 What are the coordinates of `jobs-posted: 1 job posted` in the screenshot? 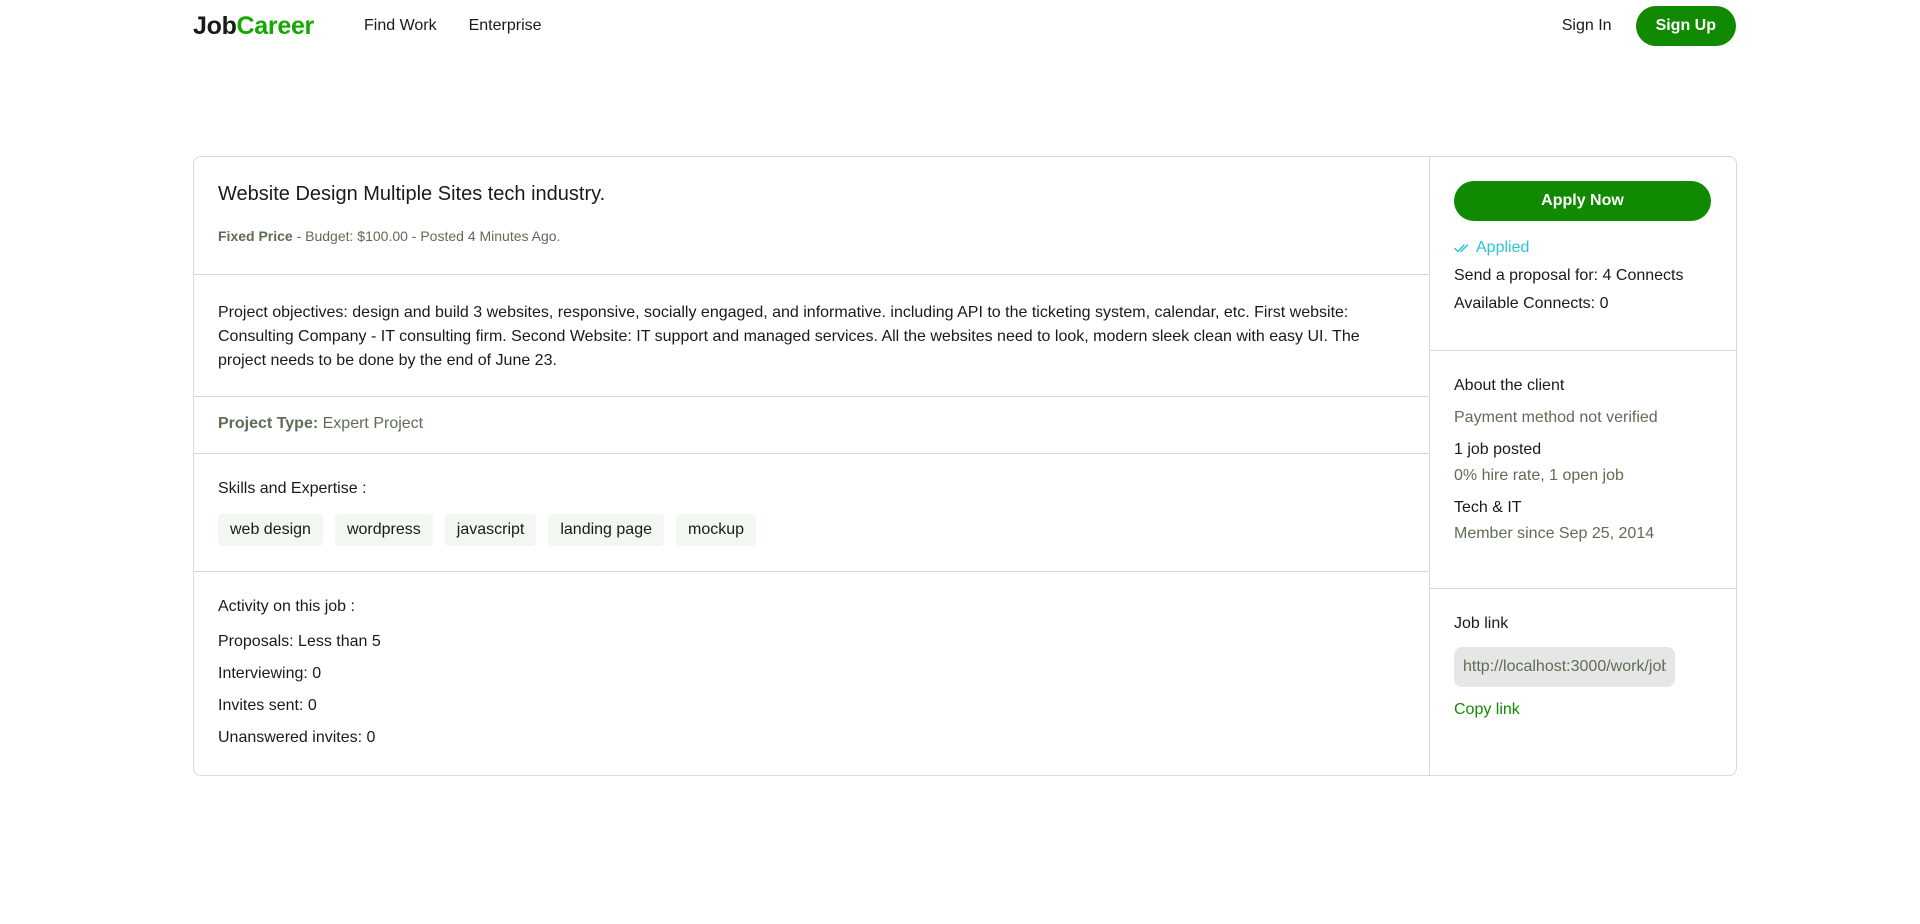 It's located at (1498, 449).